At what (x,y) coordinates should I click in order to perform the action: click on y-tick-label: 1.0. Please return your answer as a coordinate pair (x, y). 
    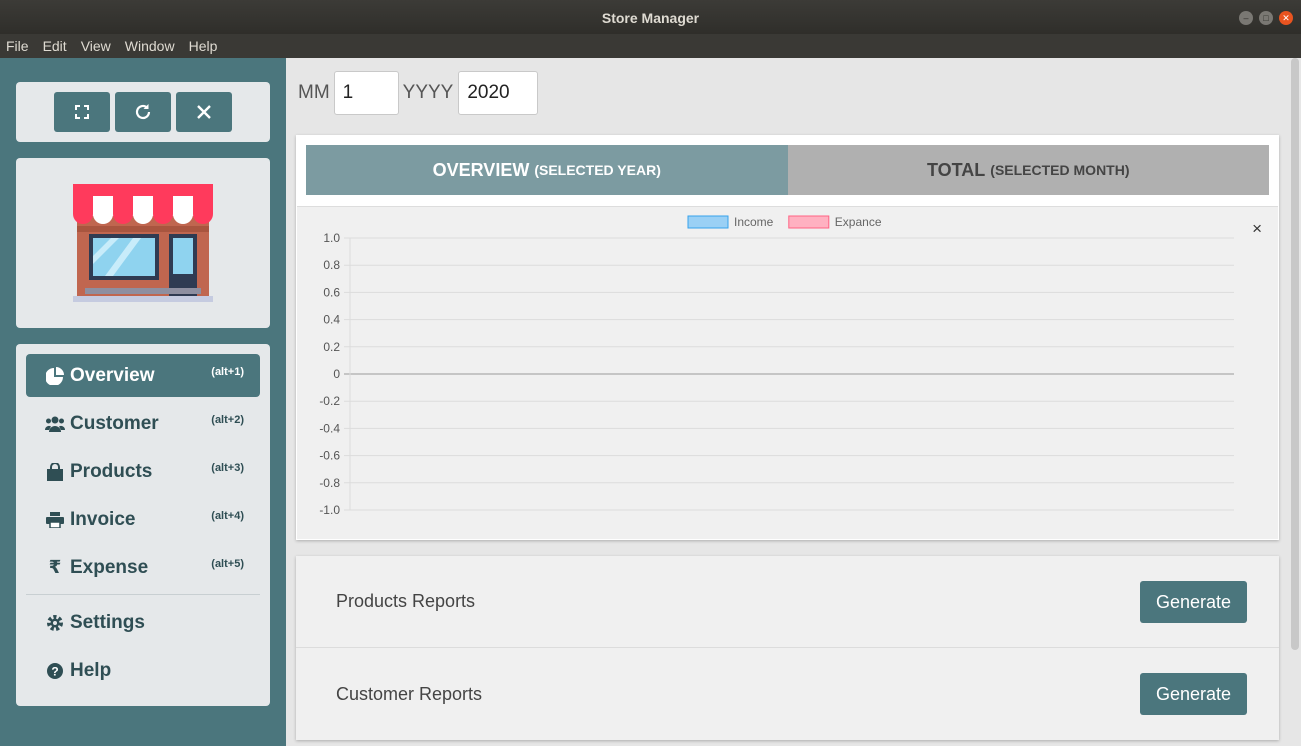
    Looking at the image, I should click on (331, 238).